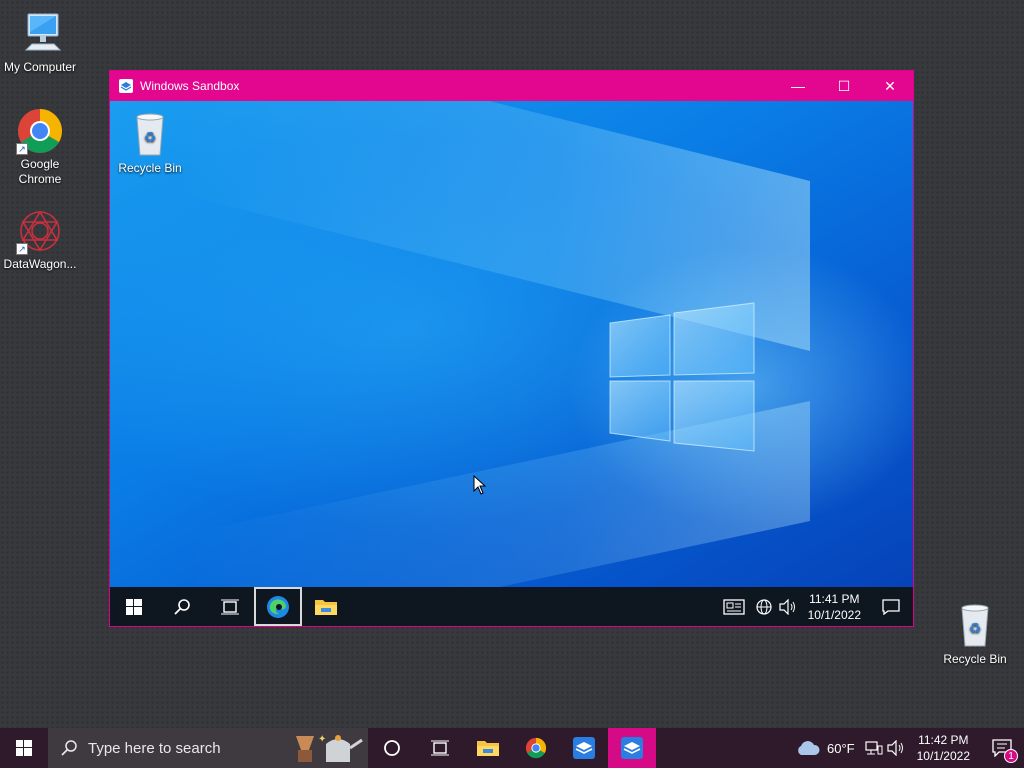  Describe the element at coordinates (682, 377) in the screenshot. I see `windows-logo-wallpaper` at that location.